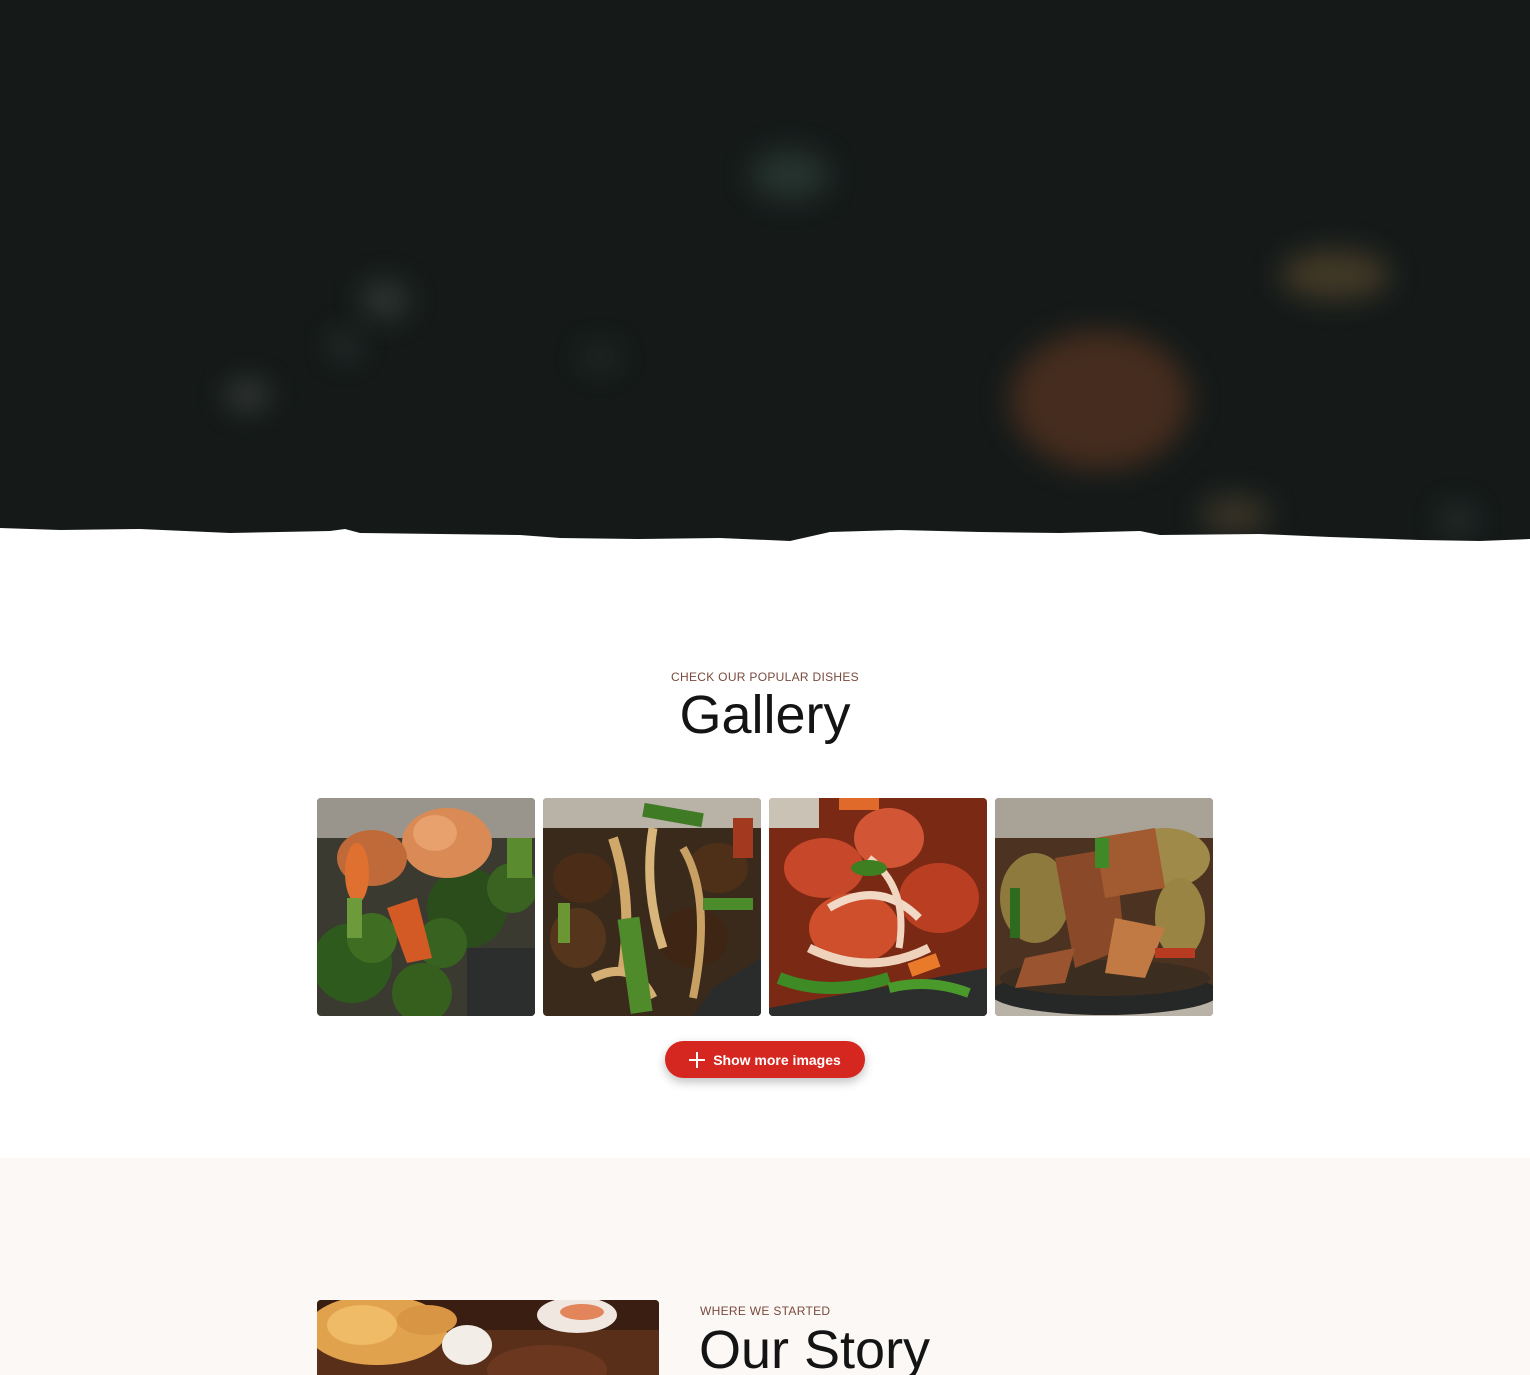 The width and height of the screenshot is (1530, 1375). I want to click on gallery-title: Gallery, so click(765, 715).